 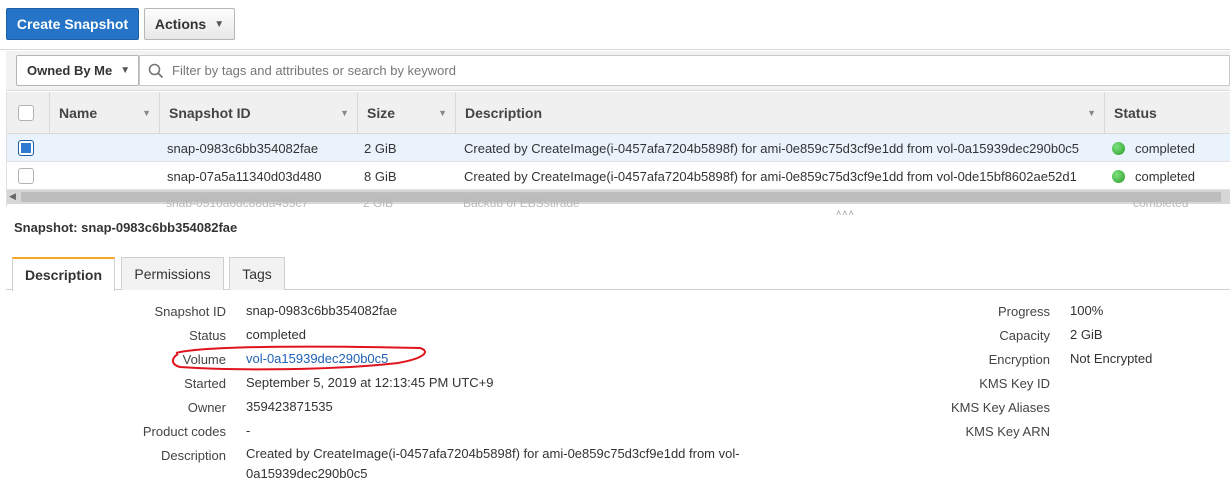 I want to click on tab-tags: Tags, so click(x=257, y=273).